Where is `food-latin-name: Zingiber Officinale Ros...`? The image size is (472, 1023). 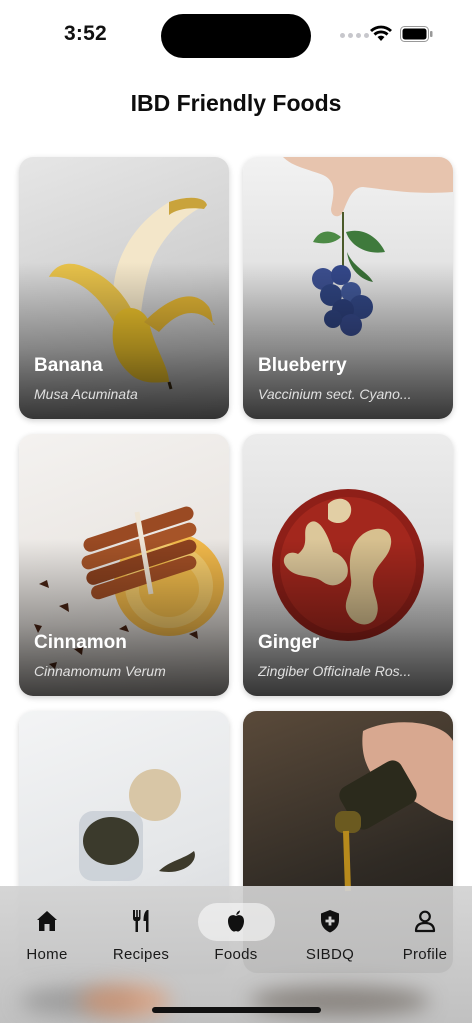 food-latin-name: Zingiber Officinale Ros... is located at coordinates (335, 671).